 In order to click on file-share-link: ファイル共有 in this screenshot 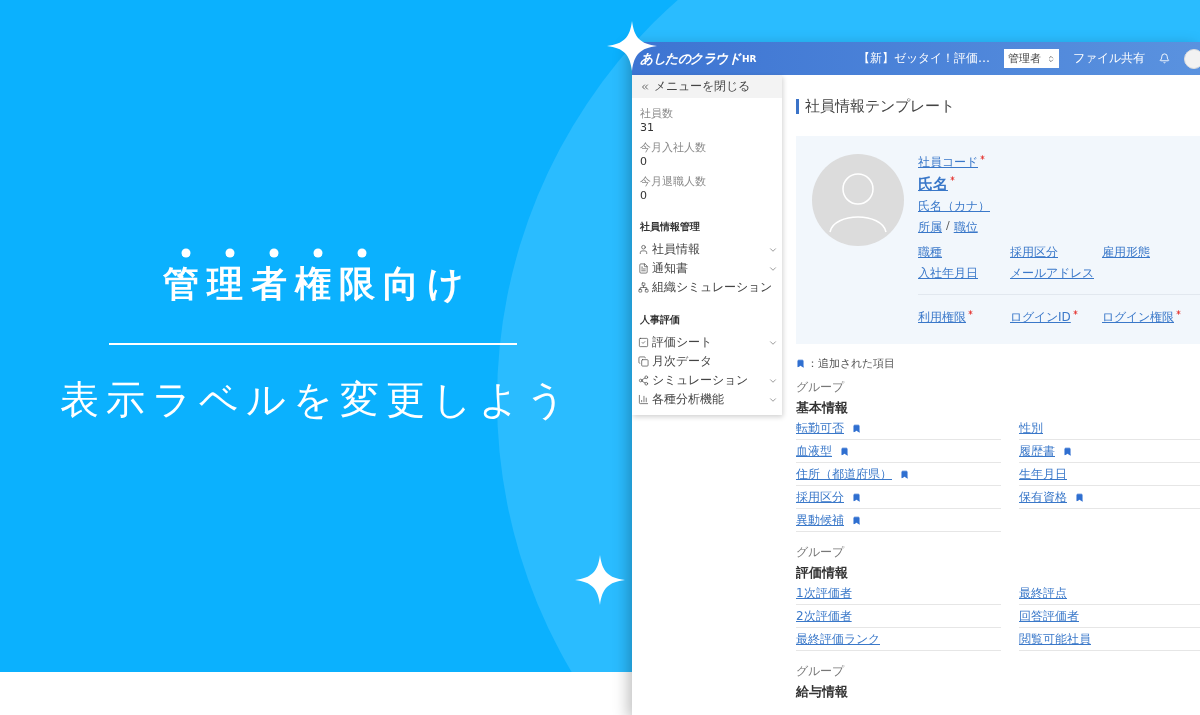, I will do `click(1109, 58)`.